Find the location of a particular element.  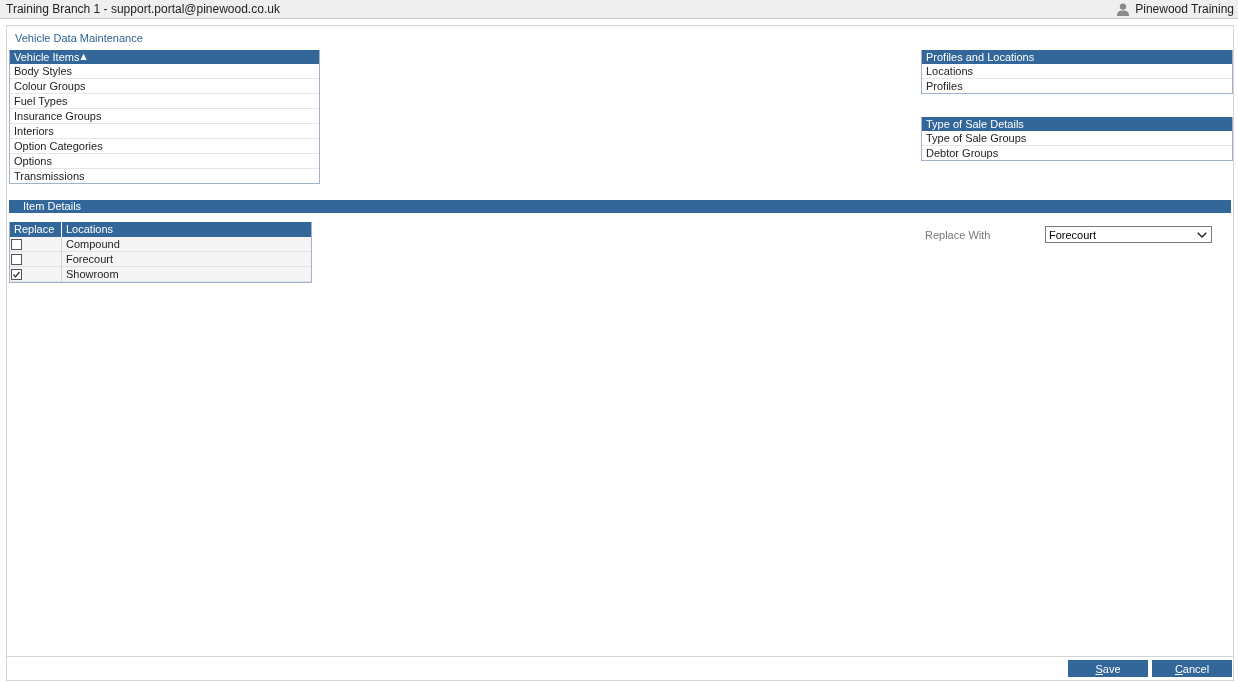

page-title: Vehicle Data Maintenance is located at coordinates (79, 38).